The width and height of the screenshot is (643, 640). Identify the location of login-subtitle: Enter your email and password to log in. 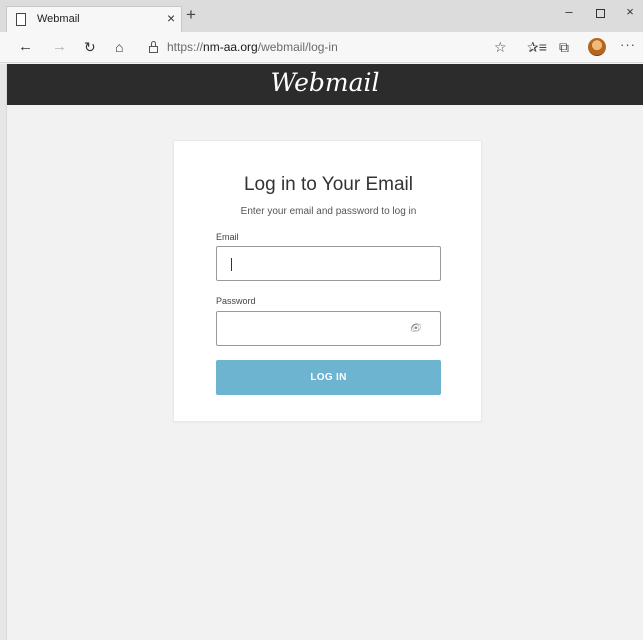
(328, 211).